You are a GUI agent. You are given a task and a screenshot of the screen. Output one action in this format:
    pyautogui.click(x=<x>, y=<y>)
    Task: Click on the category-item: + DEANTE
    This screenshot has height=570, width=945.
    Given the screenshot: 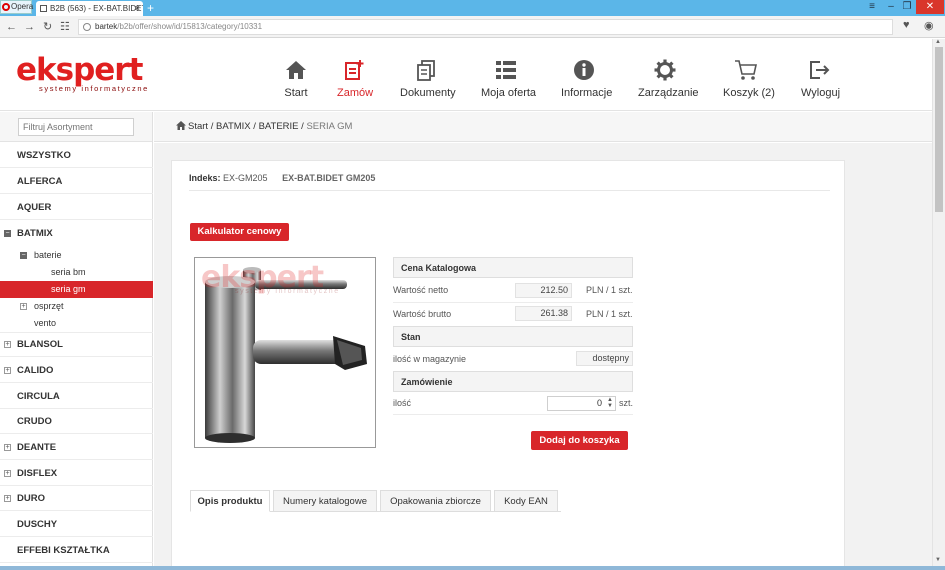 What is the action you would take?
    pyautogui.click(x=76, y=447)
    